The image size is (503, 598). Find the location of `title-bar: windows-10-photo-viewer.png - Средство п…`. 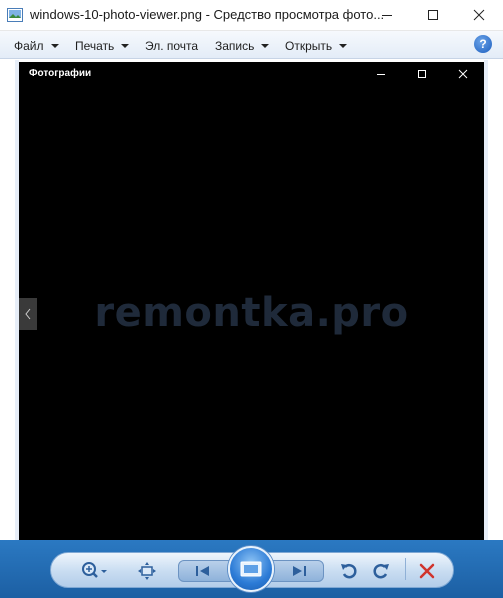

title-bar: windows-10-photo-viewer.png - Средство п… is located at coordinates (251, 15).